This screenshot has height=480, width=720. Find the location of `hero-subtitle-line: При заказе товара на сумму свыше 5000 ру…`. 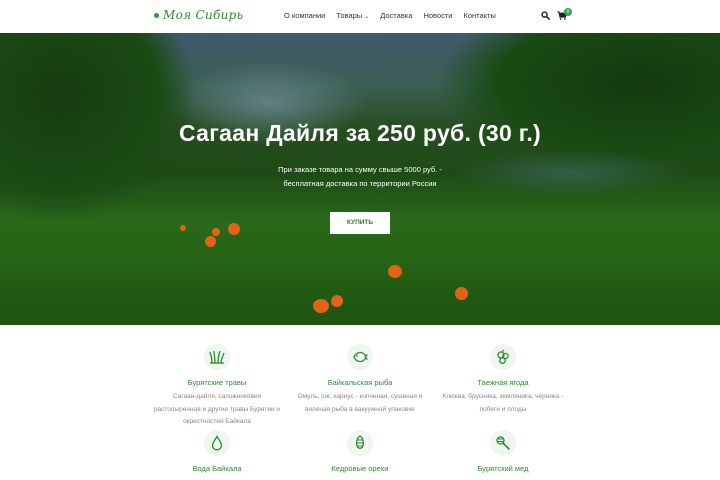

hero-subtitle-line: При заказе товара на сумму свыше 5000 ру… is located at coordinates (360, 169).